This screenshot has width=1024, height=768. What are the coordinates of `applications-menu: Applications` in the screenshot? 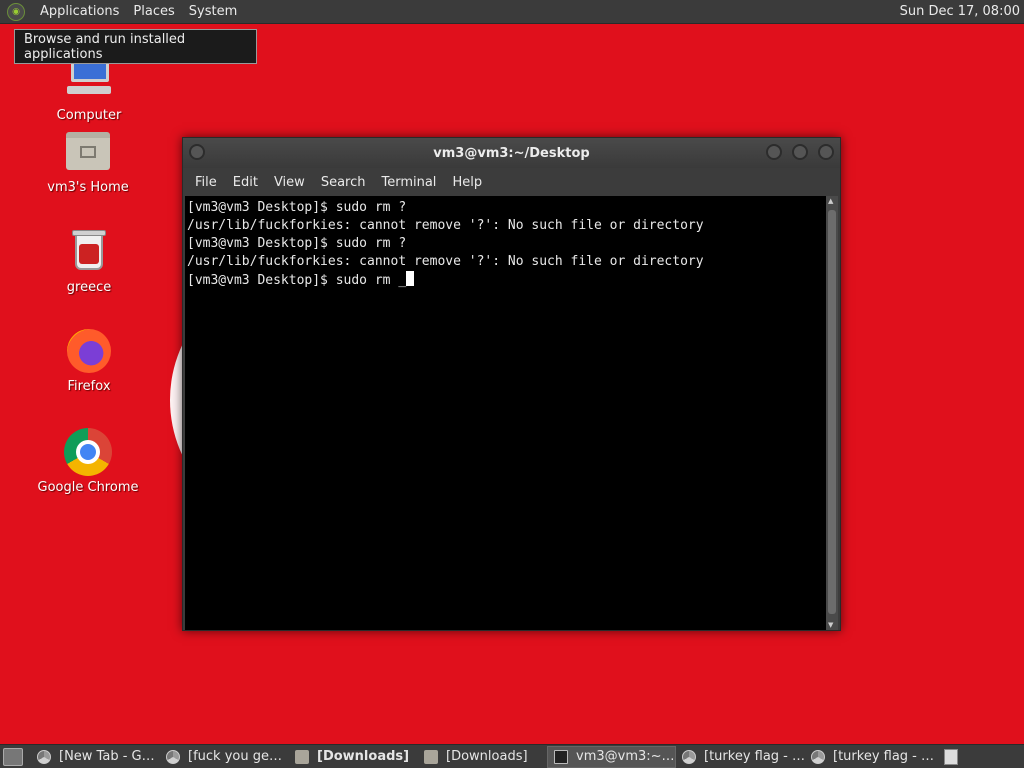 It's located at (79, 11).